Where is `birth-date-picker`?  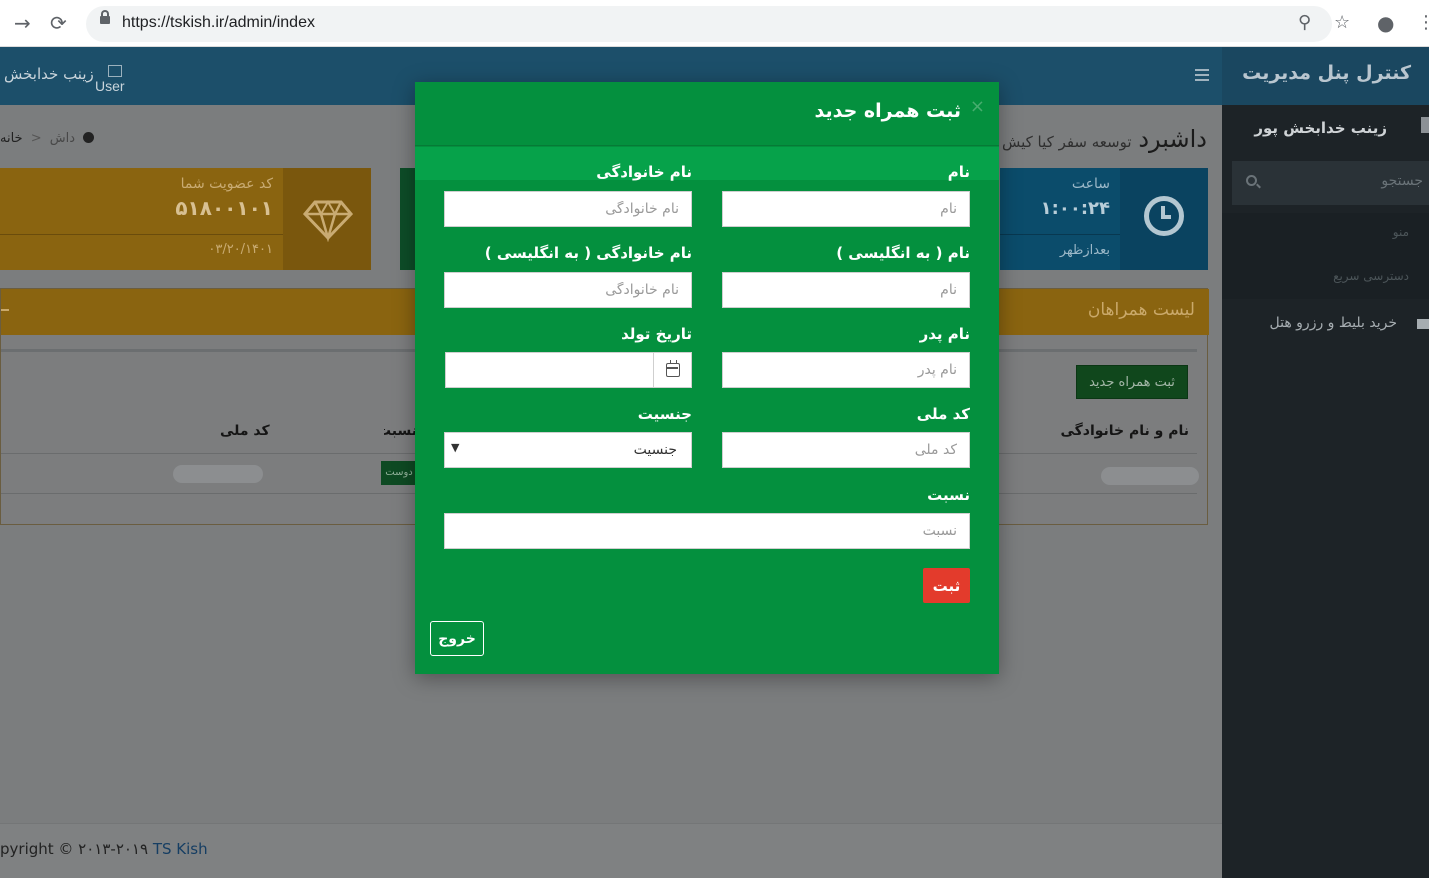
birth-date-picker is located at coordinates (568, 370).